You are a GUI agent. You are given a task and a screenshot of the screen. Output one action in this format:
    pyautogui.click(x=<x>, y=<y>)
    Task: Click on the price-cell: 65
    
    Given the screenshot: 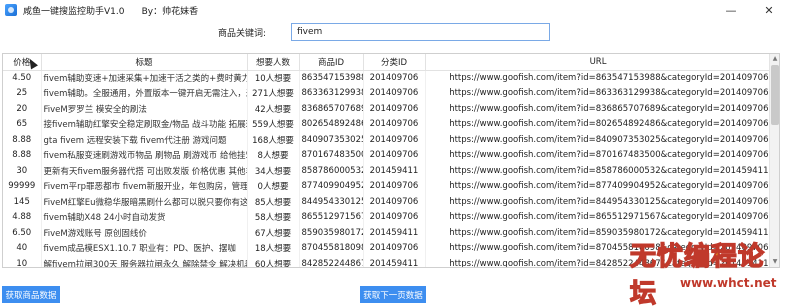 What is the action you would take?
    pyautogui.click(x=22, y=124)
    